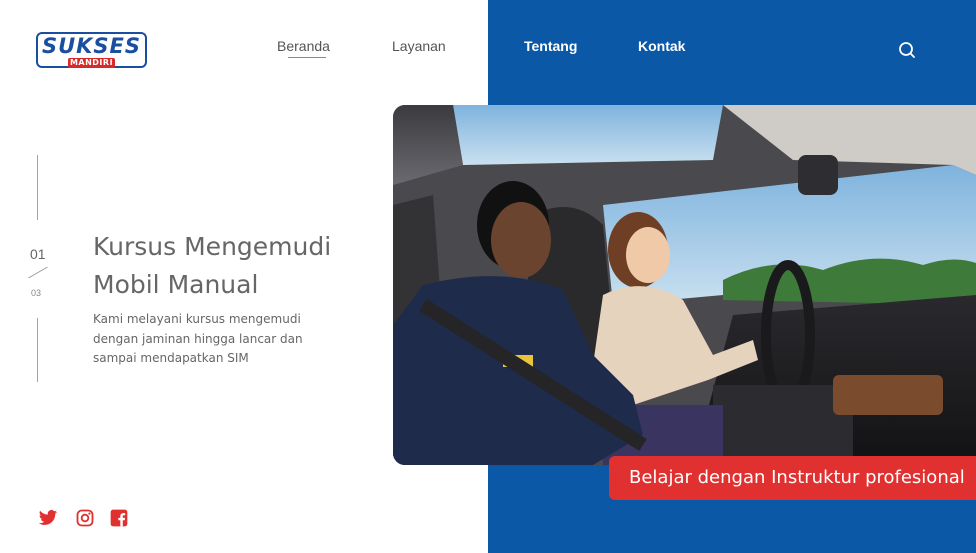 This screenshot has width=976, height=553. What do you see at coordinates (176, 284) in the screenshot?
I see `hero-title-line2: Mobil Manual` at bounding box center [176, 284].